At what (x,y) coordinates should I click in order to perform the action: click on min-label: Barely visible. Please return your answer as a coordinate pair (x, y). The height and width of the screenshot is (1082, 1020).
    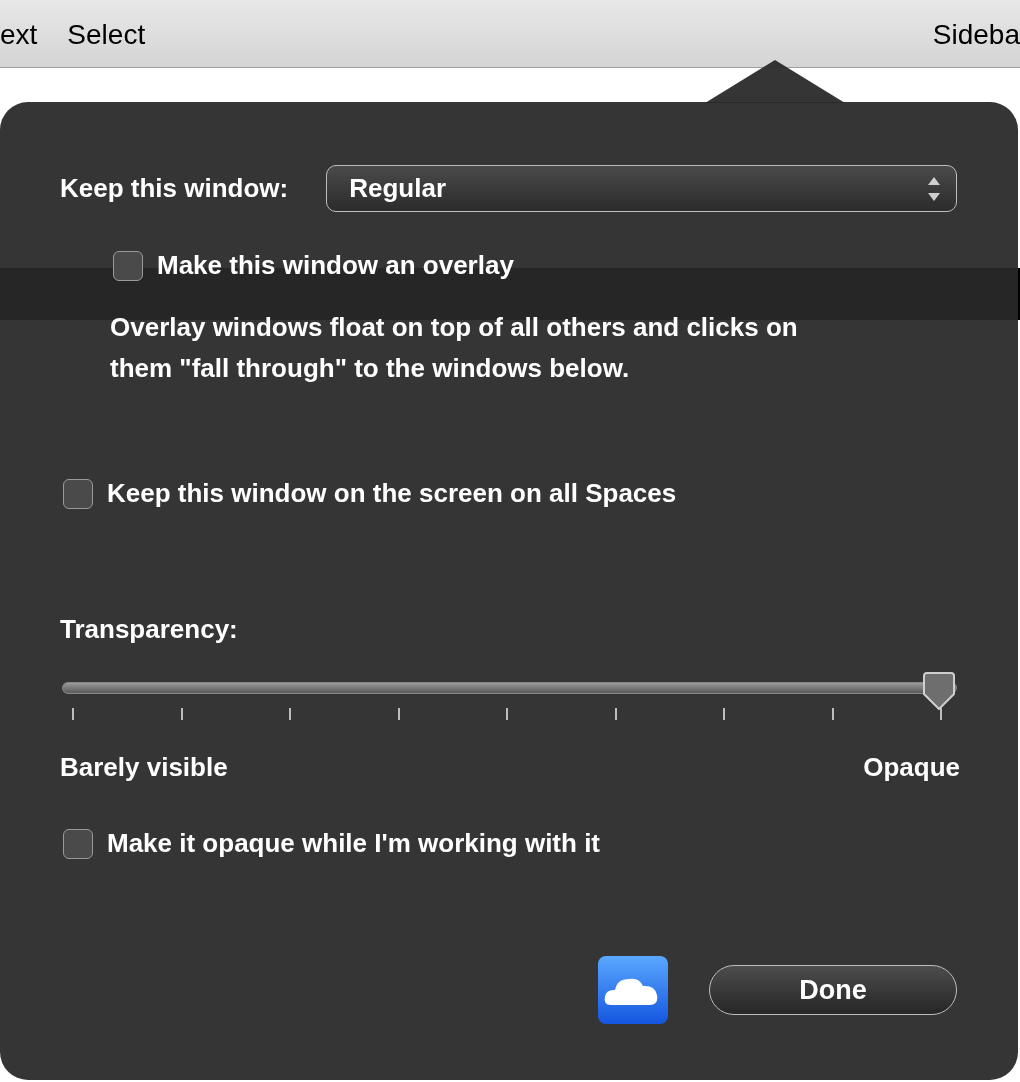
    Looking at the image, I should click on (144, 767).